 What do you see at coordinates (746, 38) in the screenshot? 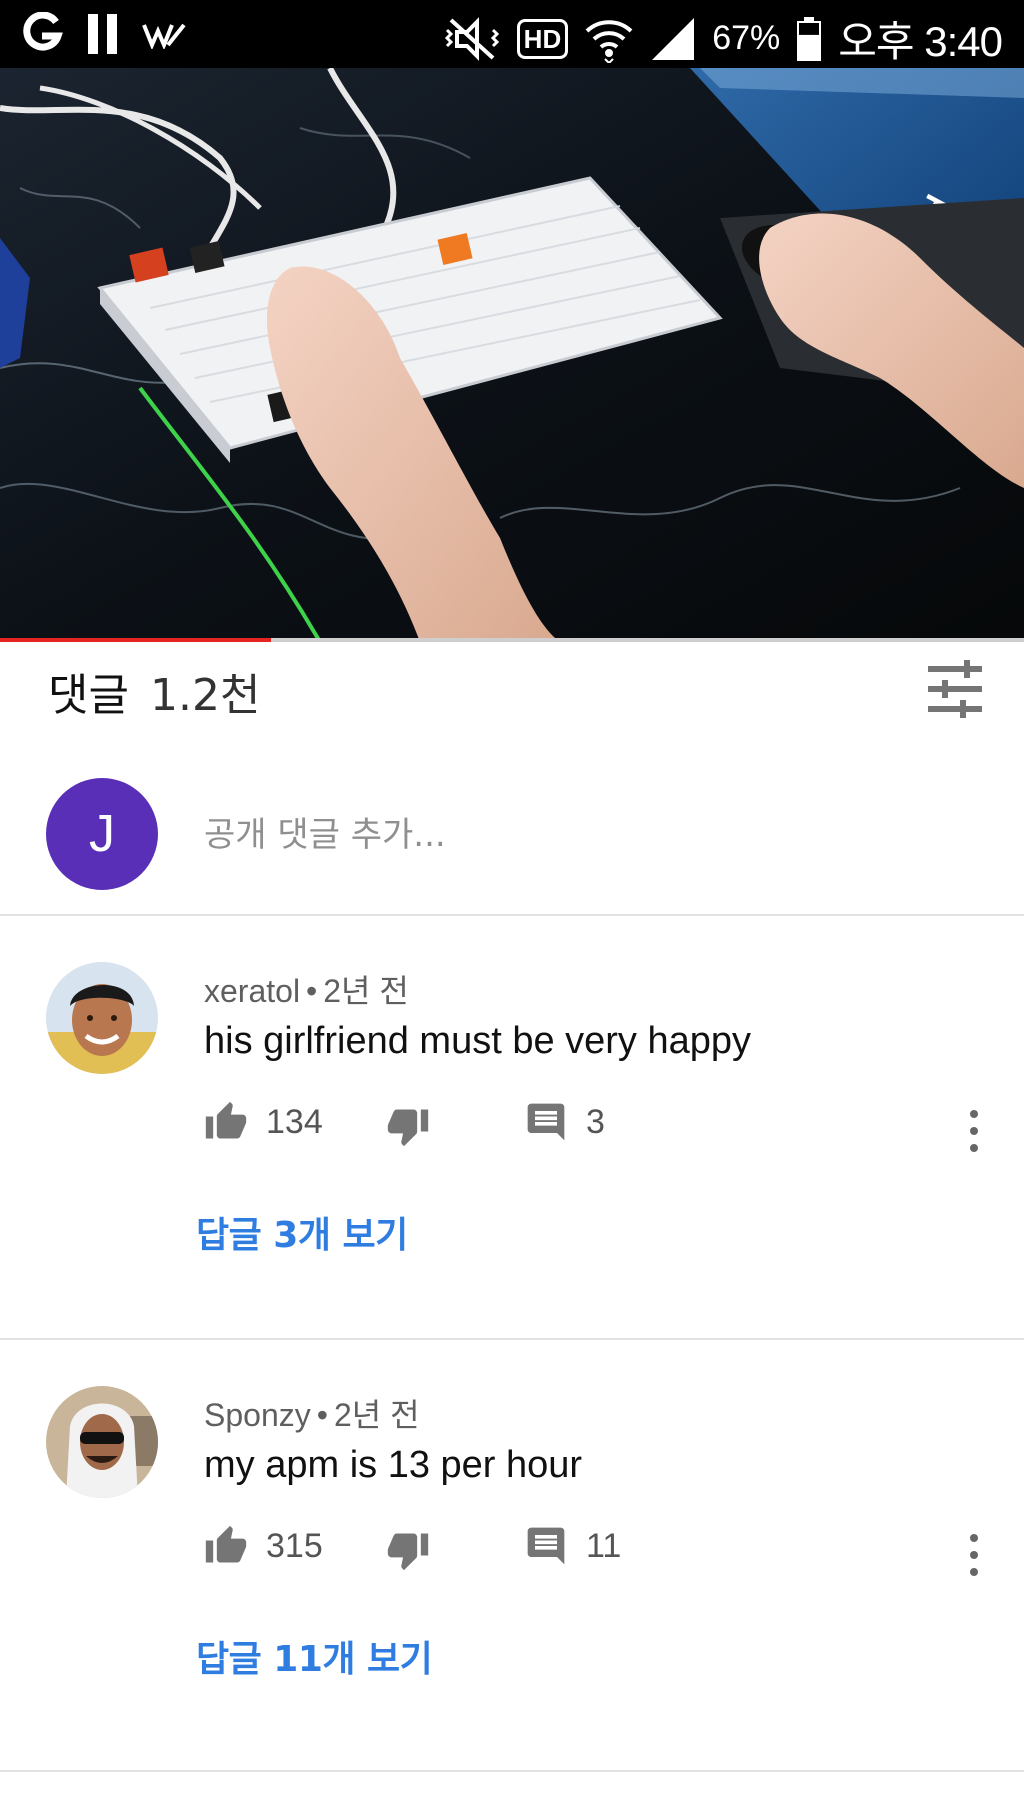
I see `battery-percent: 67%` at bounding box center [746, 38].